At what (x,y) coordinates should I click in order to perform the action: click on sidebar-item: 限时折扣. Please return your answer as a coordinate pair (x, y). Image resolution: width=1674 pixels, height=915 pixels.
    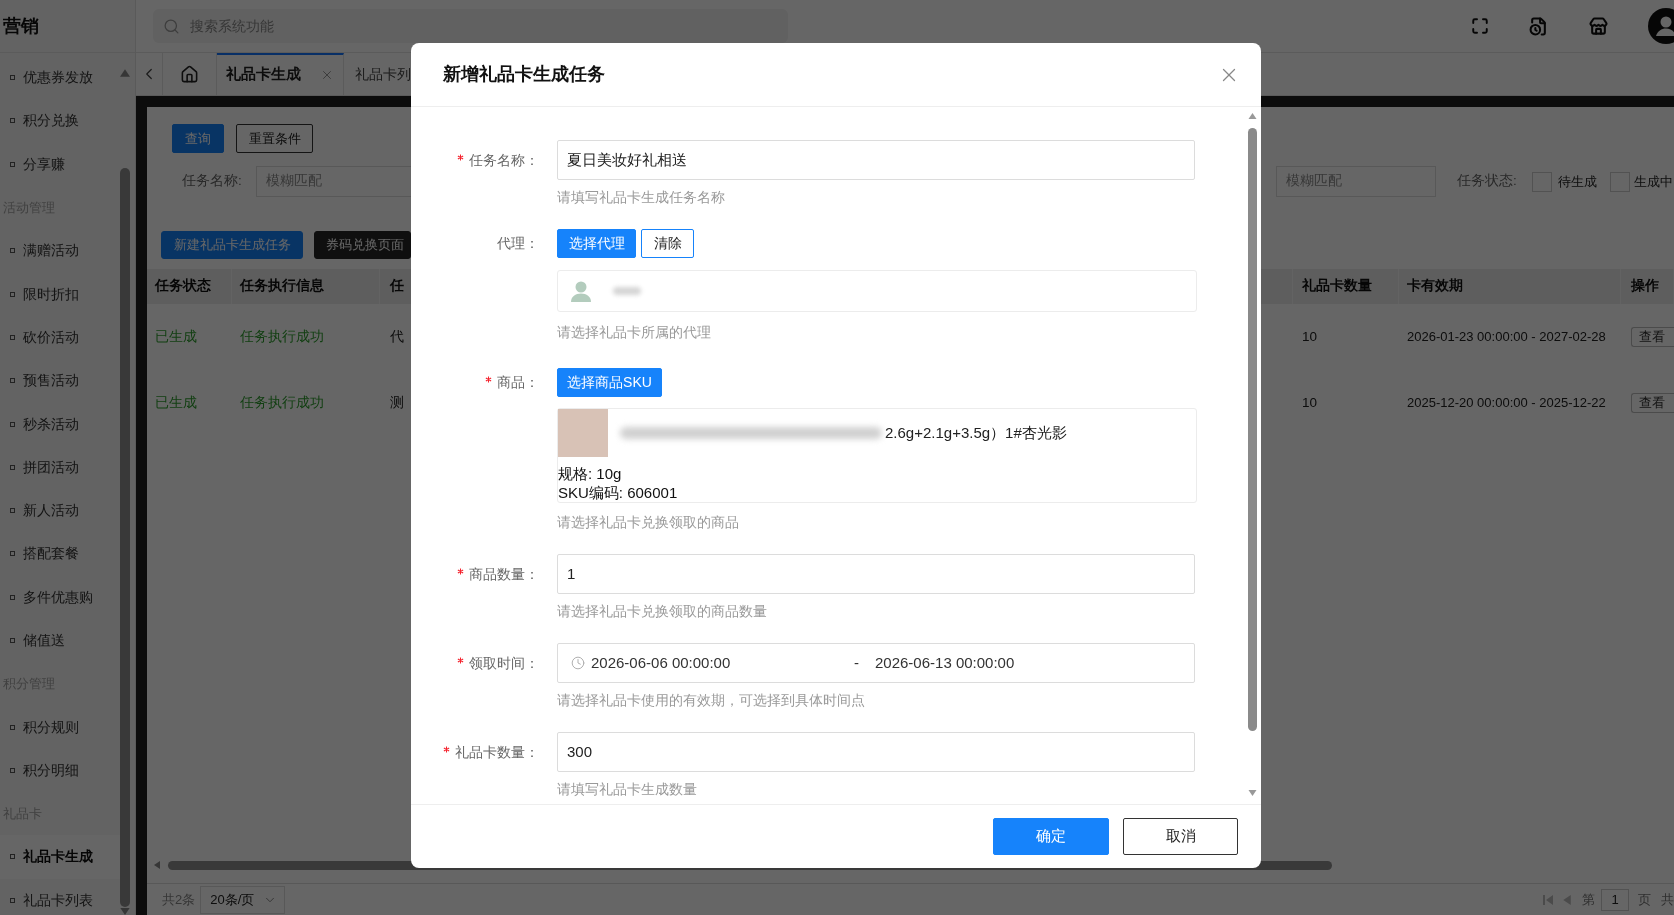
    Looking at the image, I should click on (60, 294).